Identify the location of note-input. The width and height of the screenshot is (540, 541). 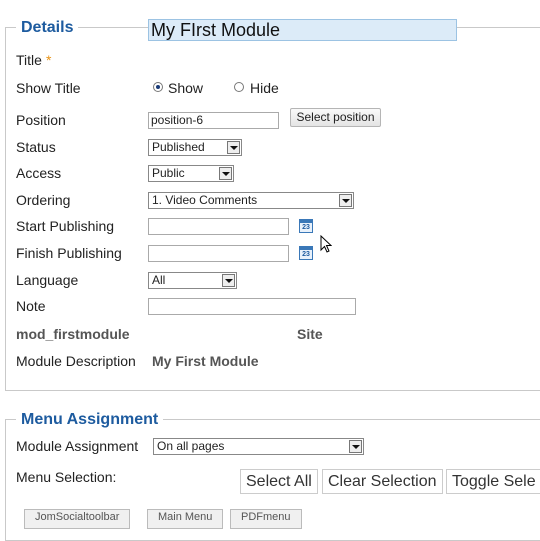
(252, 306).